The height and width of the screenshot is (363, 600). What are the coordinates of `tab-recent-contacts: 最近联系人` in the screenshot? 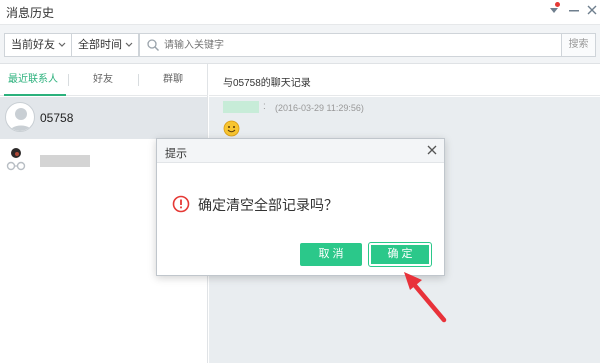 It's located at (33, 81).